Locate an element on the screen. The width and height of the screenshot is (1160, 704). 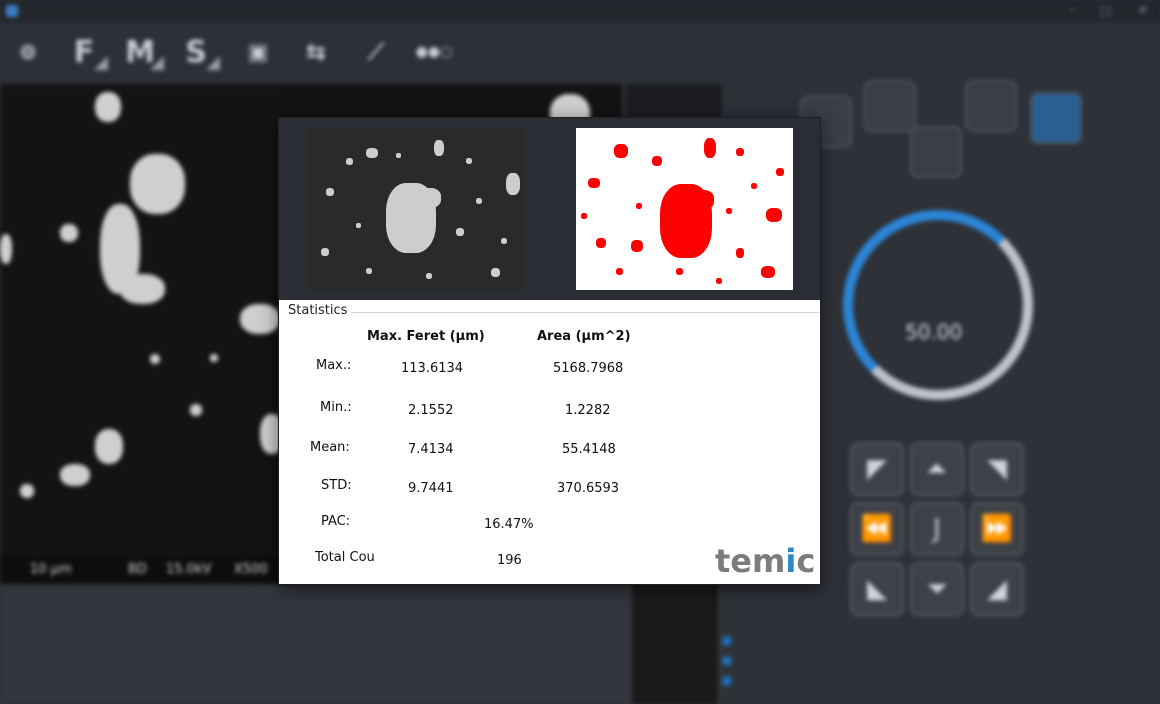
pointer-mode-icon is located at coordinates (1056, 118).